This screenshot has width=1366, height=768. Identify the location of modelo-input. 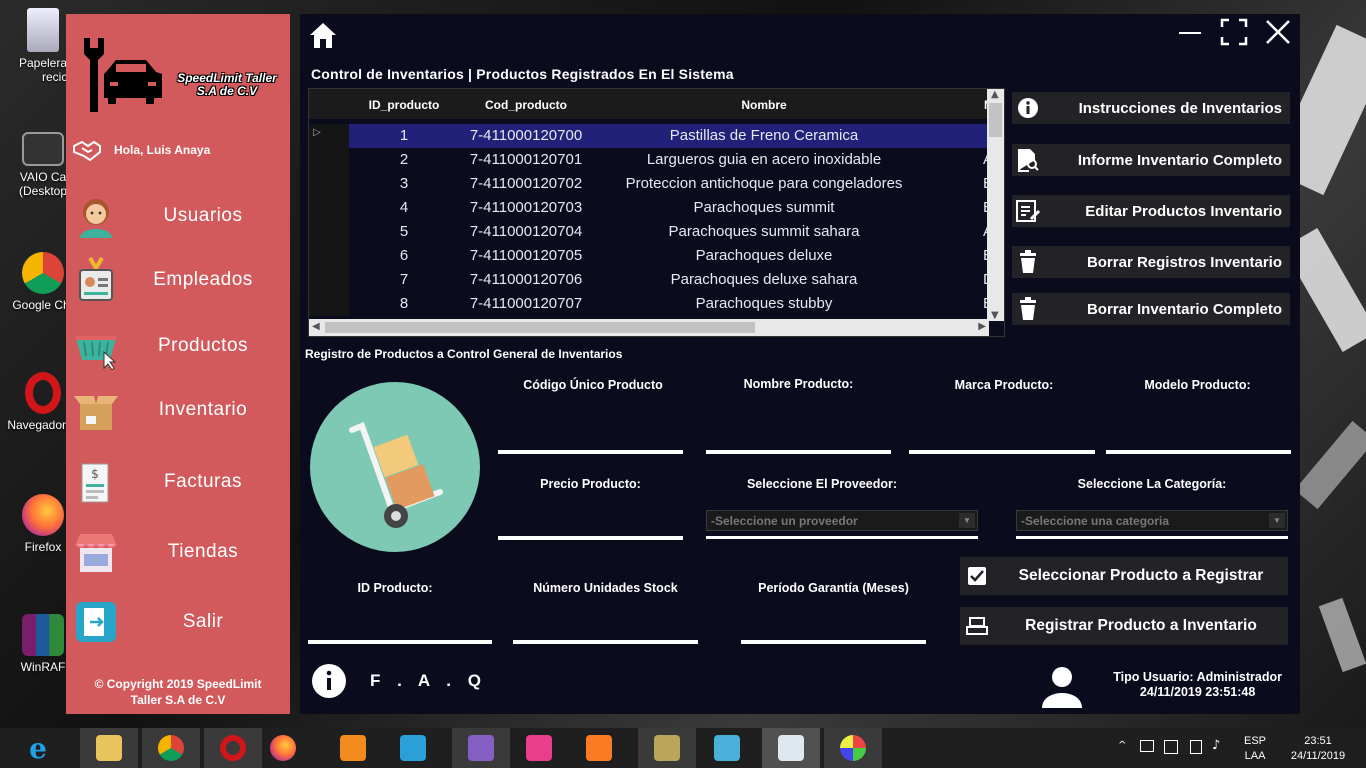
(1198, 437).